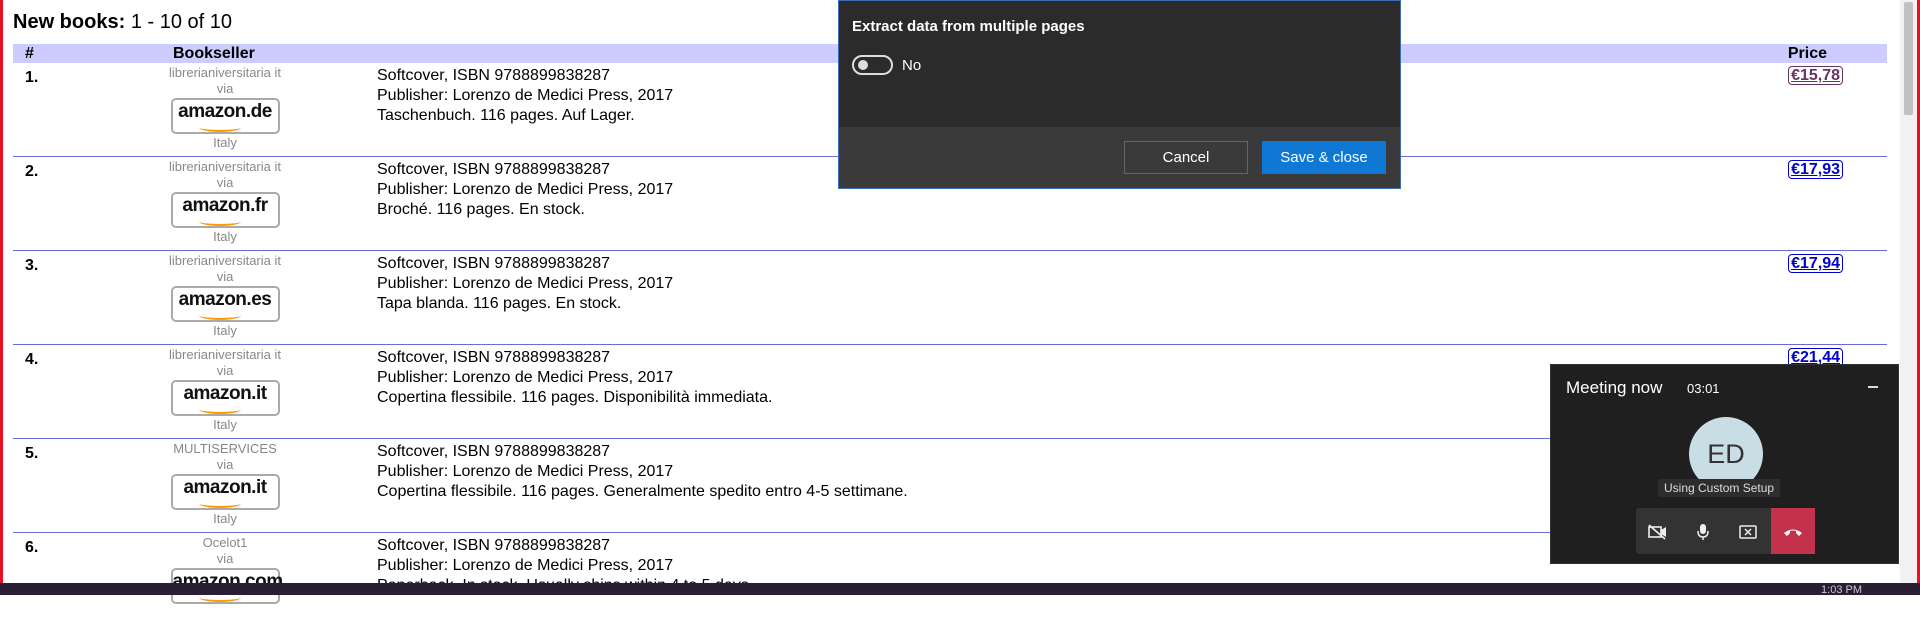 This screenshot has width=1920, height=626. Describe the element at coordinates (1908, 58) in the screenshot. I see `scrollbar-thumb` at that location.